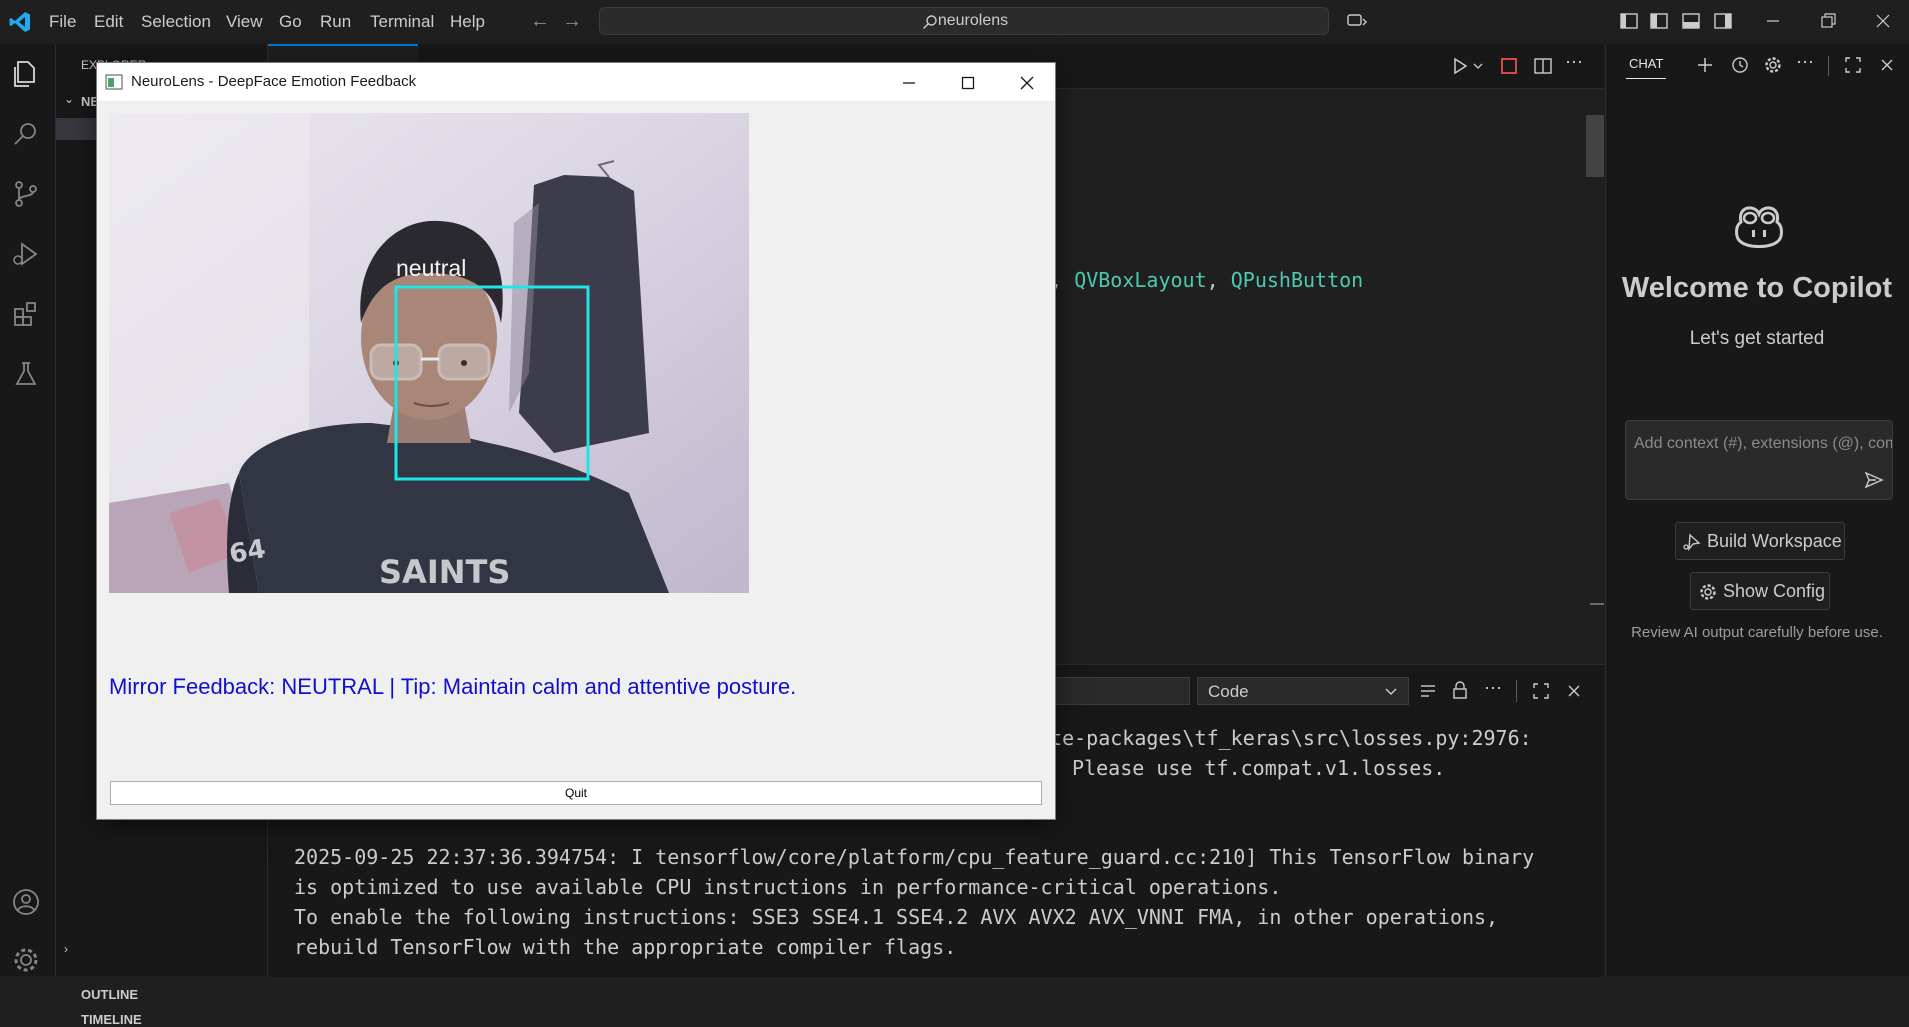  Describe the element at coordinates (1629, 21) in the screenshot. I see `customize-layout-icon` at that location.